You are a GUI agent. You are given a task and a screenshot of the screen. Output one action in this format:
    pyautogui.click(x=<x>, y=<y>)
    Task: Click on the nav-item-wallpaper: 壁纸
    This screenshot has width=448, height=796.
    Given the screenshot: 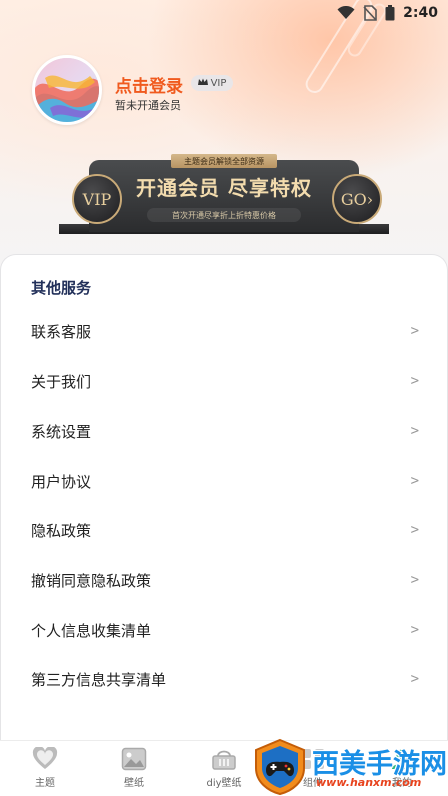 What is the action you would take?
    pyautogui.click(x=134, y=770)
    